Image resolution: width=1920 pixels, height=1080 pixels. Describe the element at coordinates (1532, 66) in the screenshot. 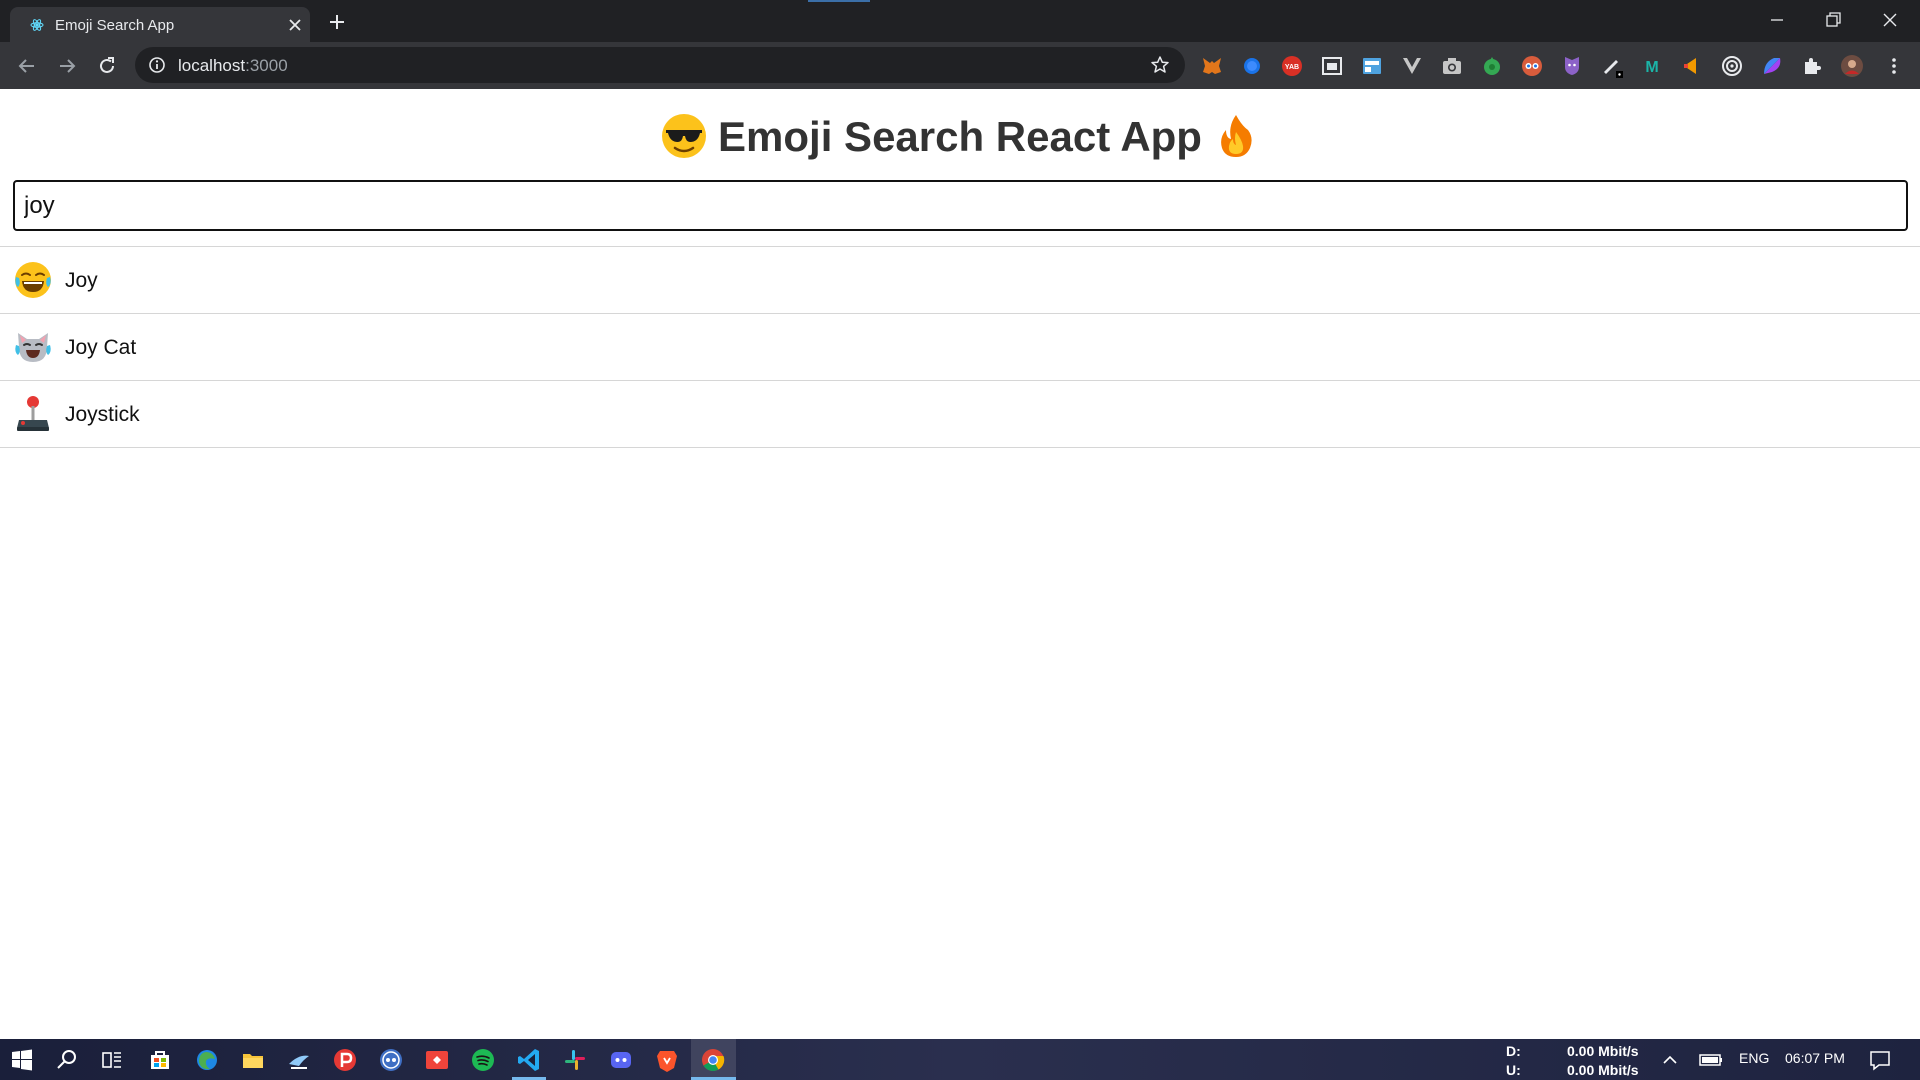

I see `glasses-icon` at that location.